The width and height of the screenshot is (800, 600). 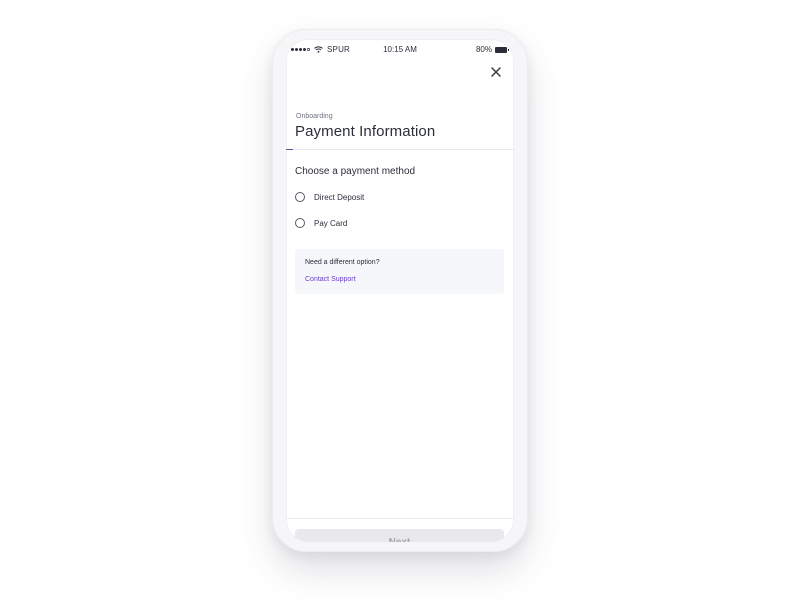 I want to click on battery-percent: 80%, so click(x=483, y=49).